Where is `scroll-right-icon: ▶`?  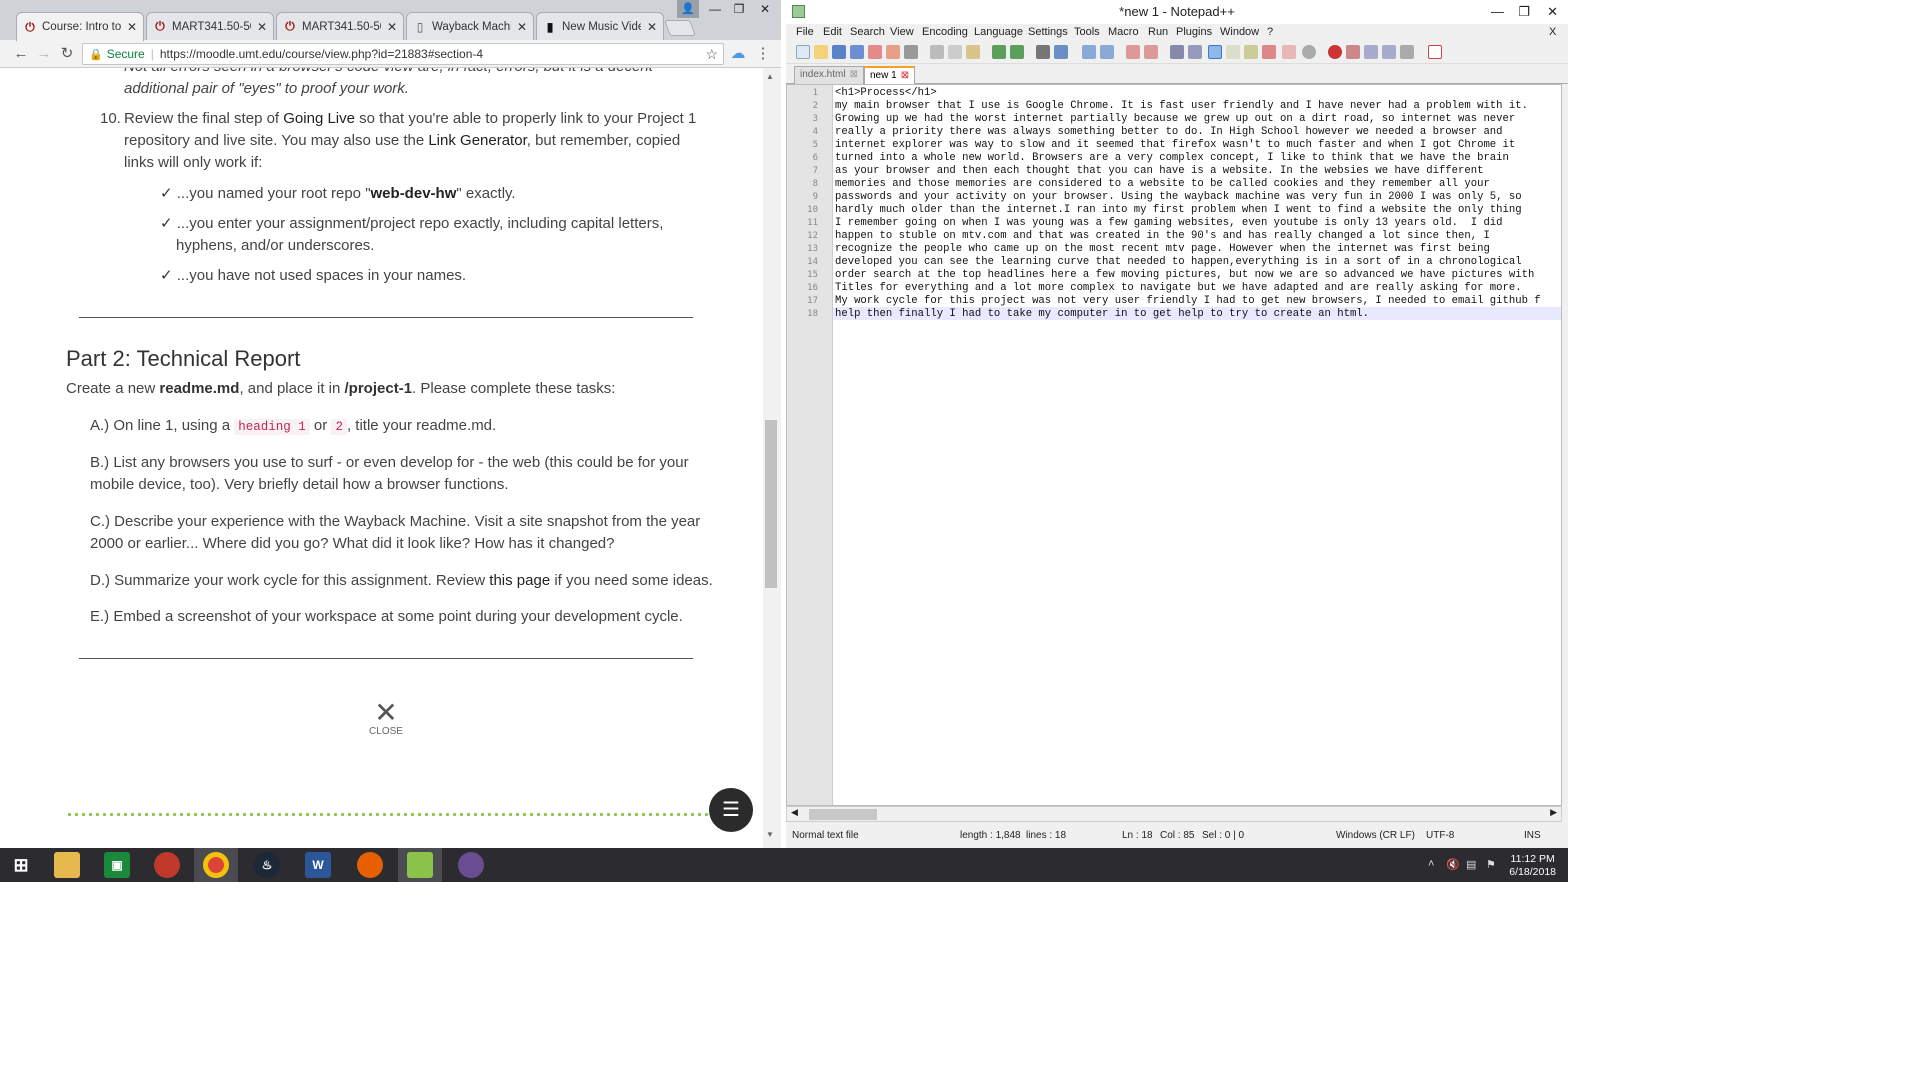 scroll-right-icon: ▶ is located at coordinates (1553, 812).